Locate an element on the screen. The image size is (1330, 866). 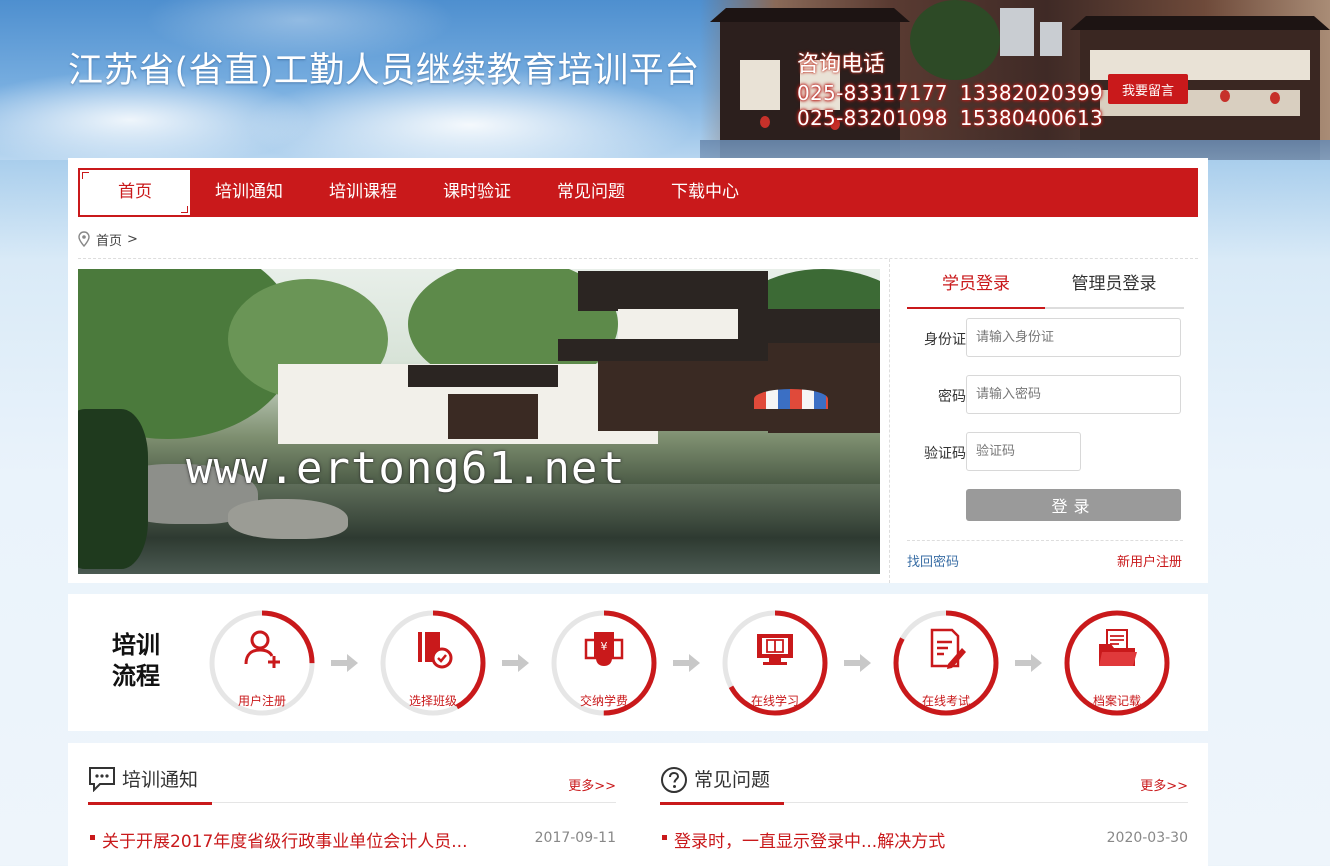
list-item: 登录时，一直显示登录中...解决方式 2020-03-30 is located at coordinates (924, 839).